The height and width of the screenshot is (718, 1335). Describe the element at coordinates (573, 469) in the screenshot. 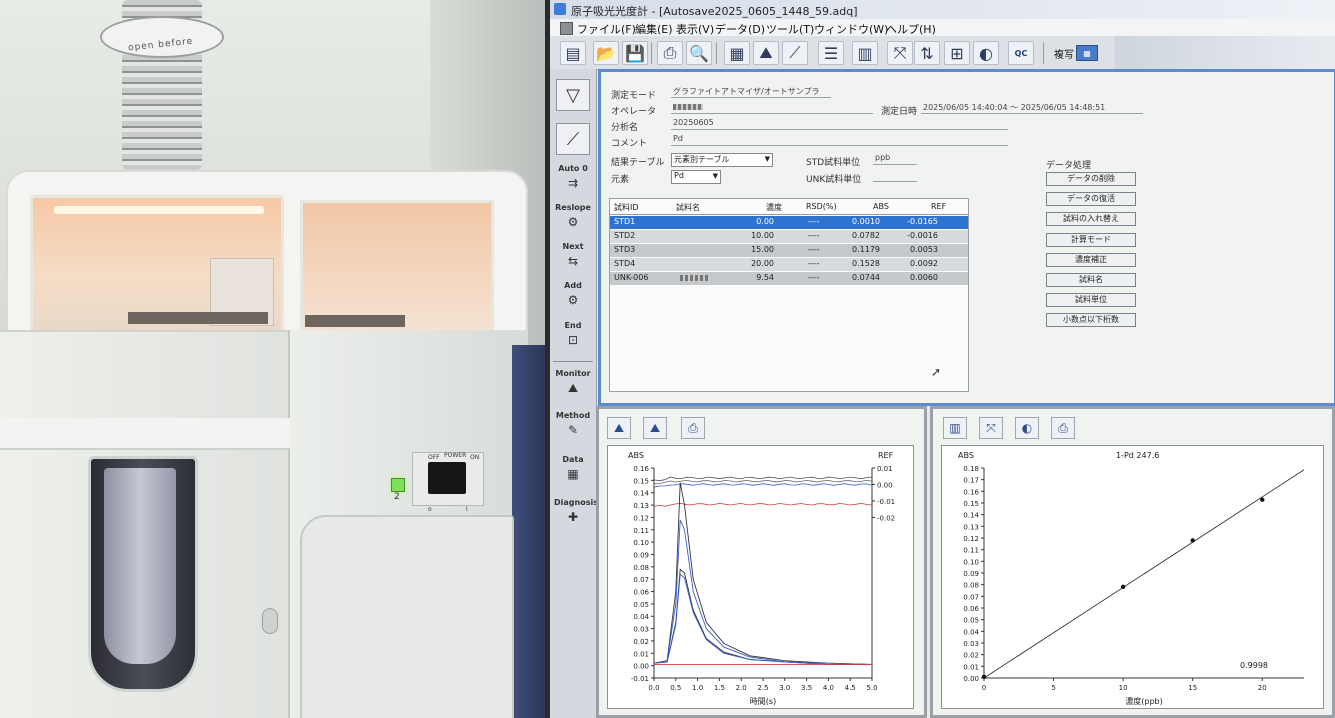

I see `sidebar-data: Data ▦` at that location.